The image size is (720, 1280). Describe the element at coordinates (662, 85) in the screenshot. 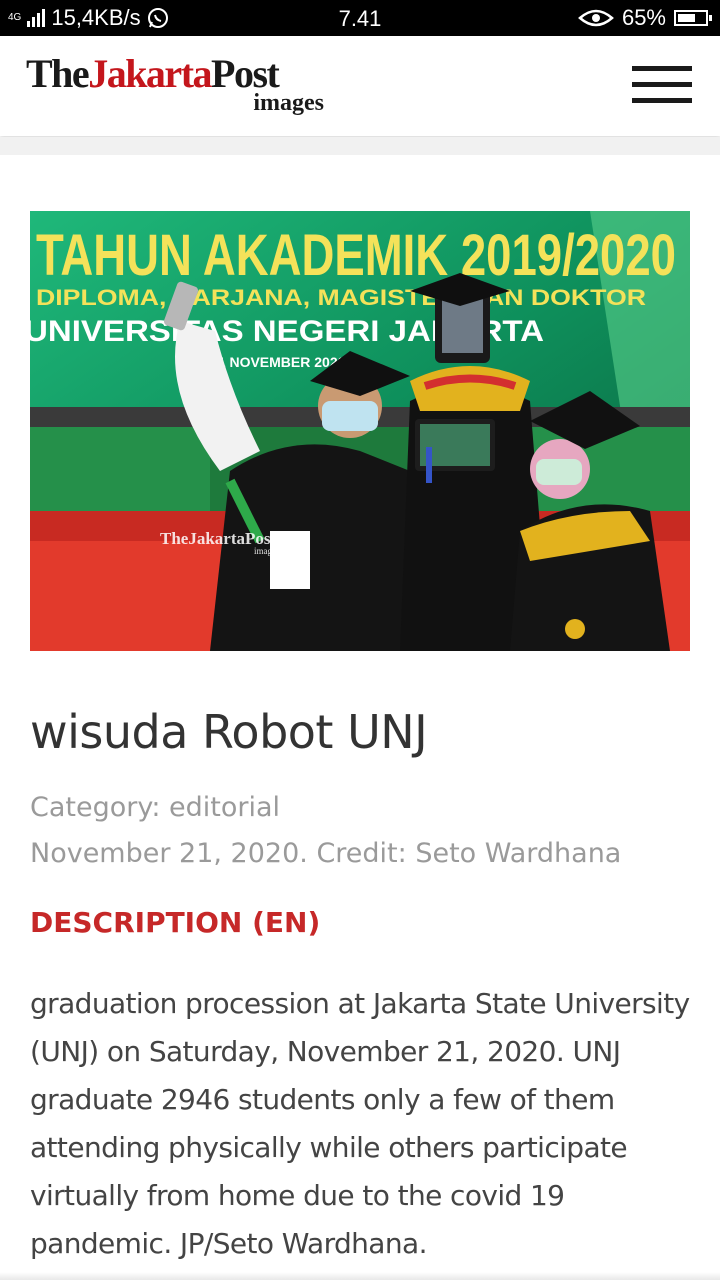

I see `hamburger-menu-icon` at that location.